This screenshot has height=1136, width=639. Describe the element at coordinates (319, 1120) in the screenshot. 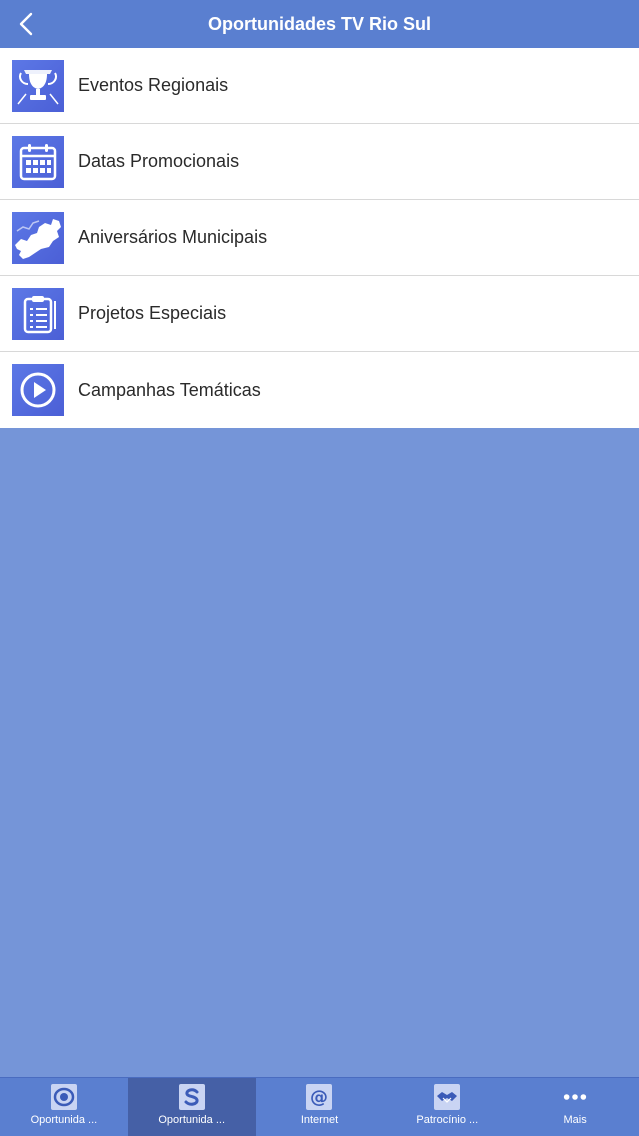

I see `tab-label: Internet` at that location.